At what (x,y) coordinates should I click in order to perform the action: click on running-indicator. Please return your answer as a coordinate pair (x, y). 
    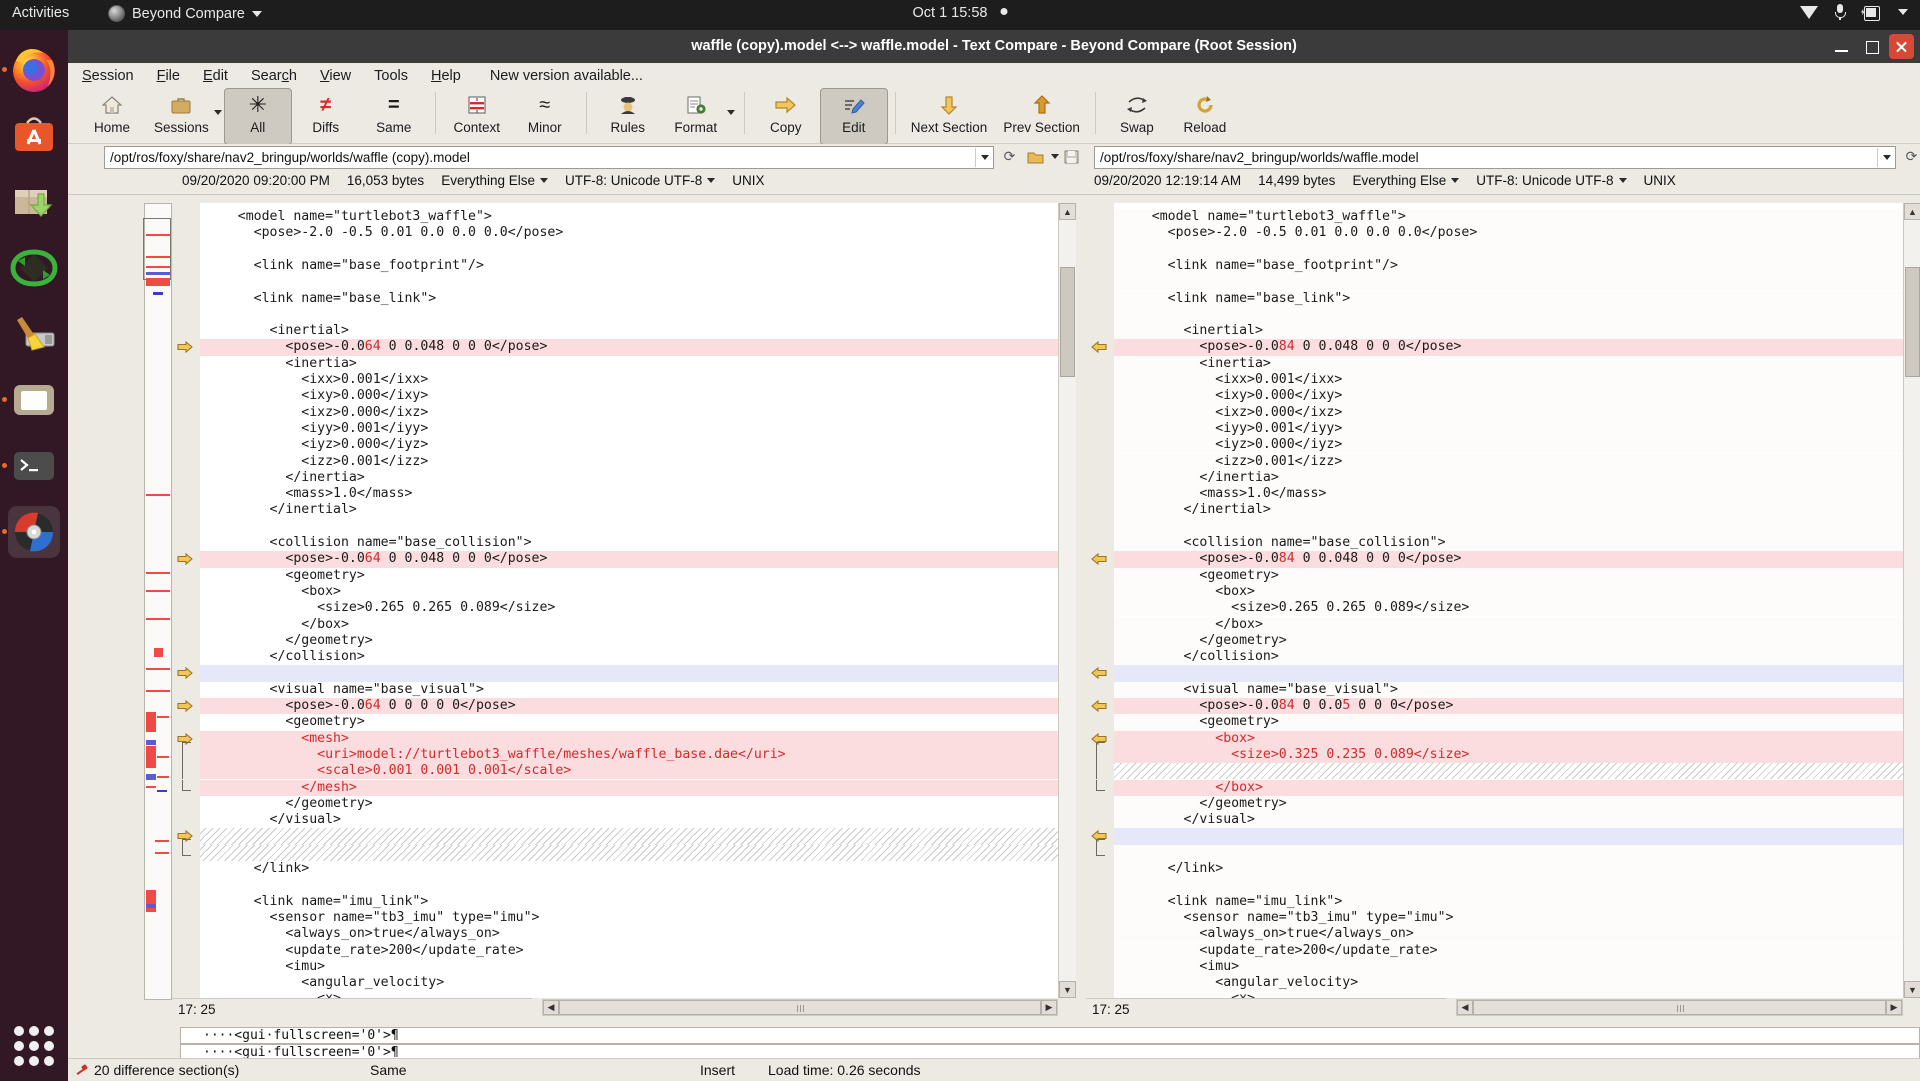
    Looking at the image, I should click on (4, 69).